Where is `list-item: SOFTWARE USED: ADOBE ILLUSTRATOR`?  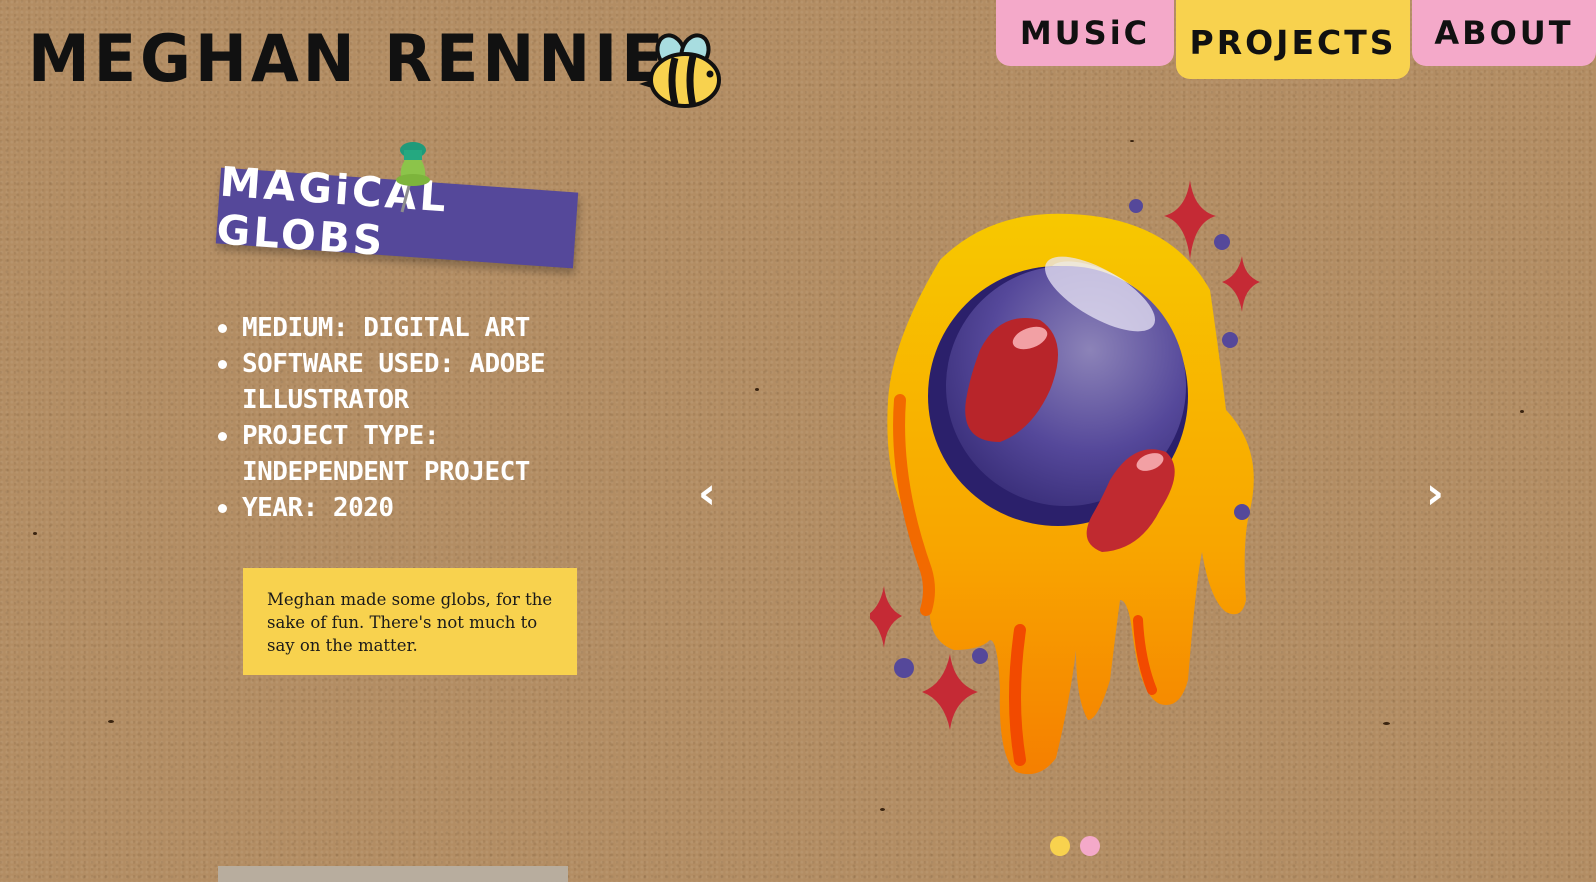 list-item: SOFTWARE USED: ADOBE ILLUSTRATOR is located at coordinates (392, 382).